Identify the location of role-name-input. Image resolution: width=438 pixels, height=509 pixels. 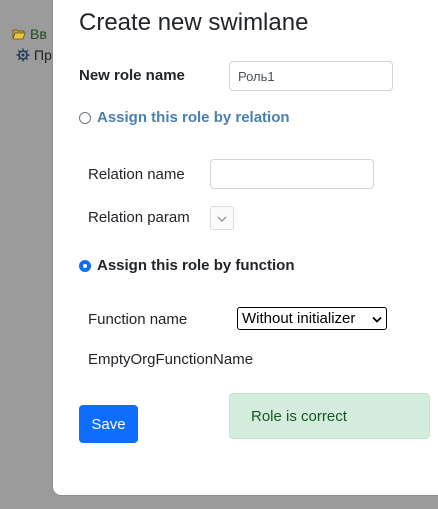
(311, 76).